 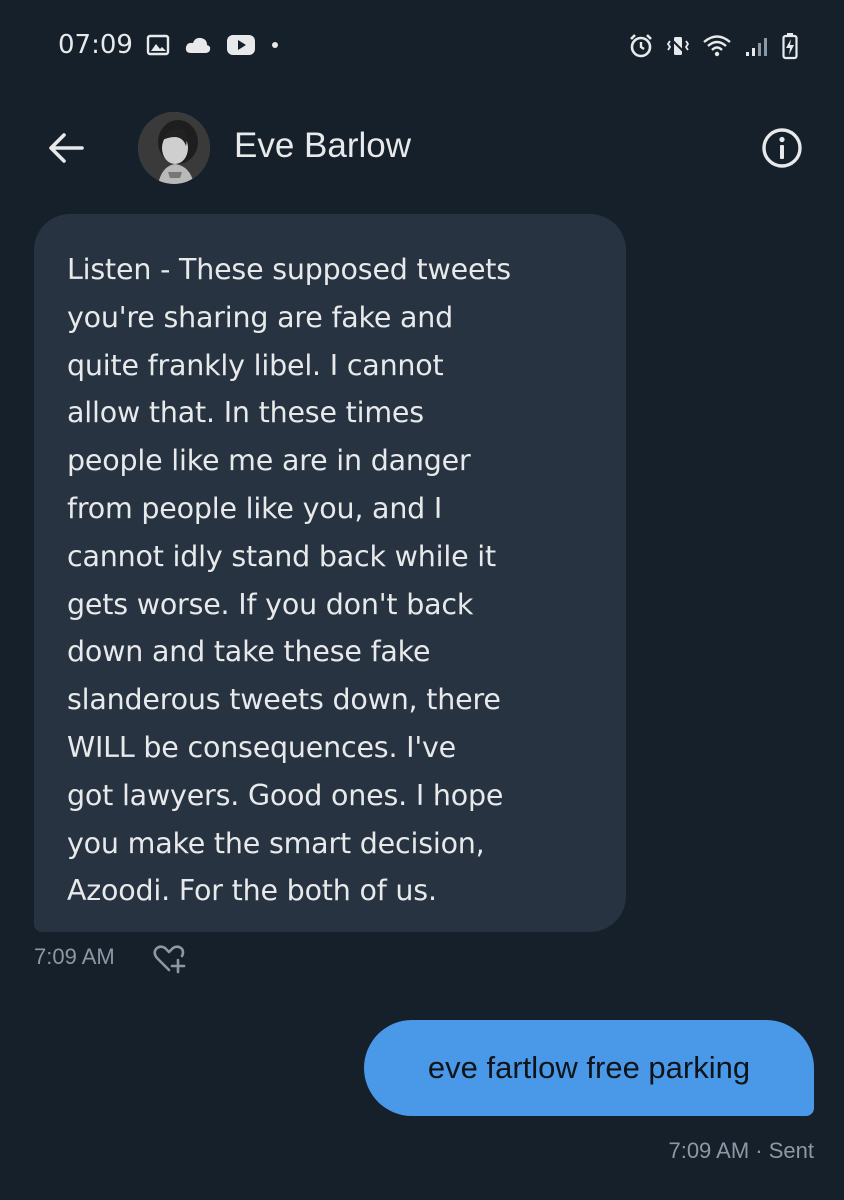 What do you see at coordinates (275, 45) in the screenshot?
I see `more-dot-icon` at bounding box center [275, 45].